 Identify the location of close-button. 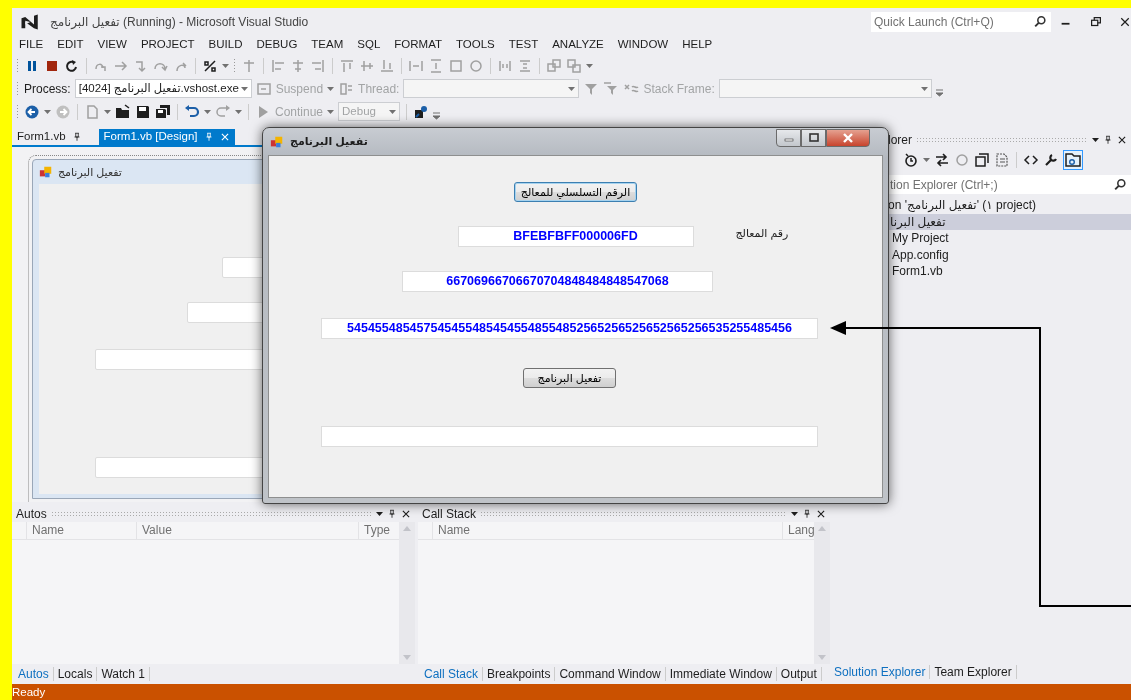
(848, 138).